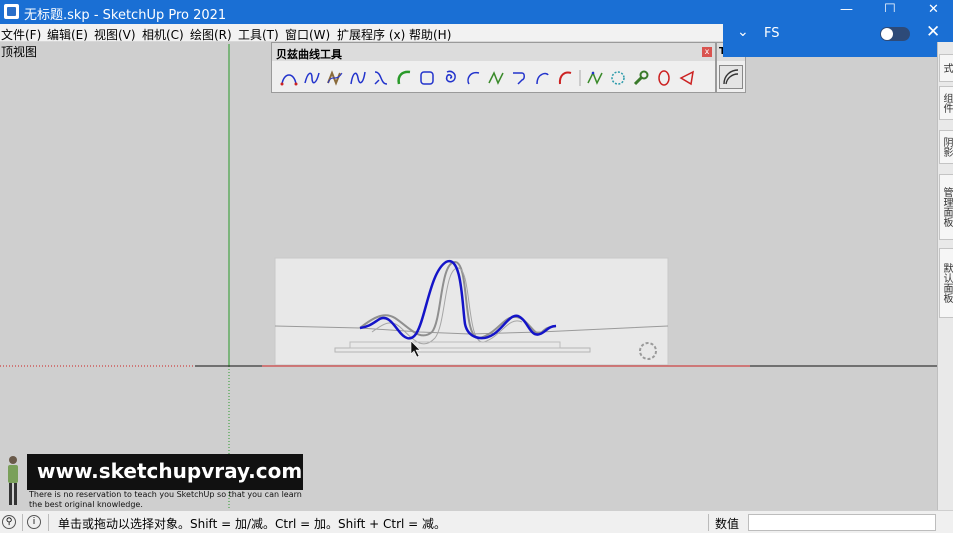 Image resolution: width=953 pixels, height=533 pixels. I want to click on menu-window: 窗口(W), so click(307, 34).